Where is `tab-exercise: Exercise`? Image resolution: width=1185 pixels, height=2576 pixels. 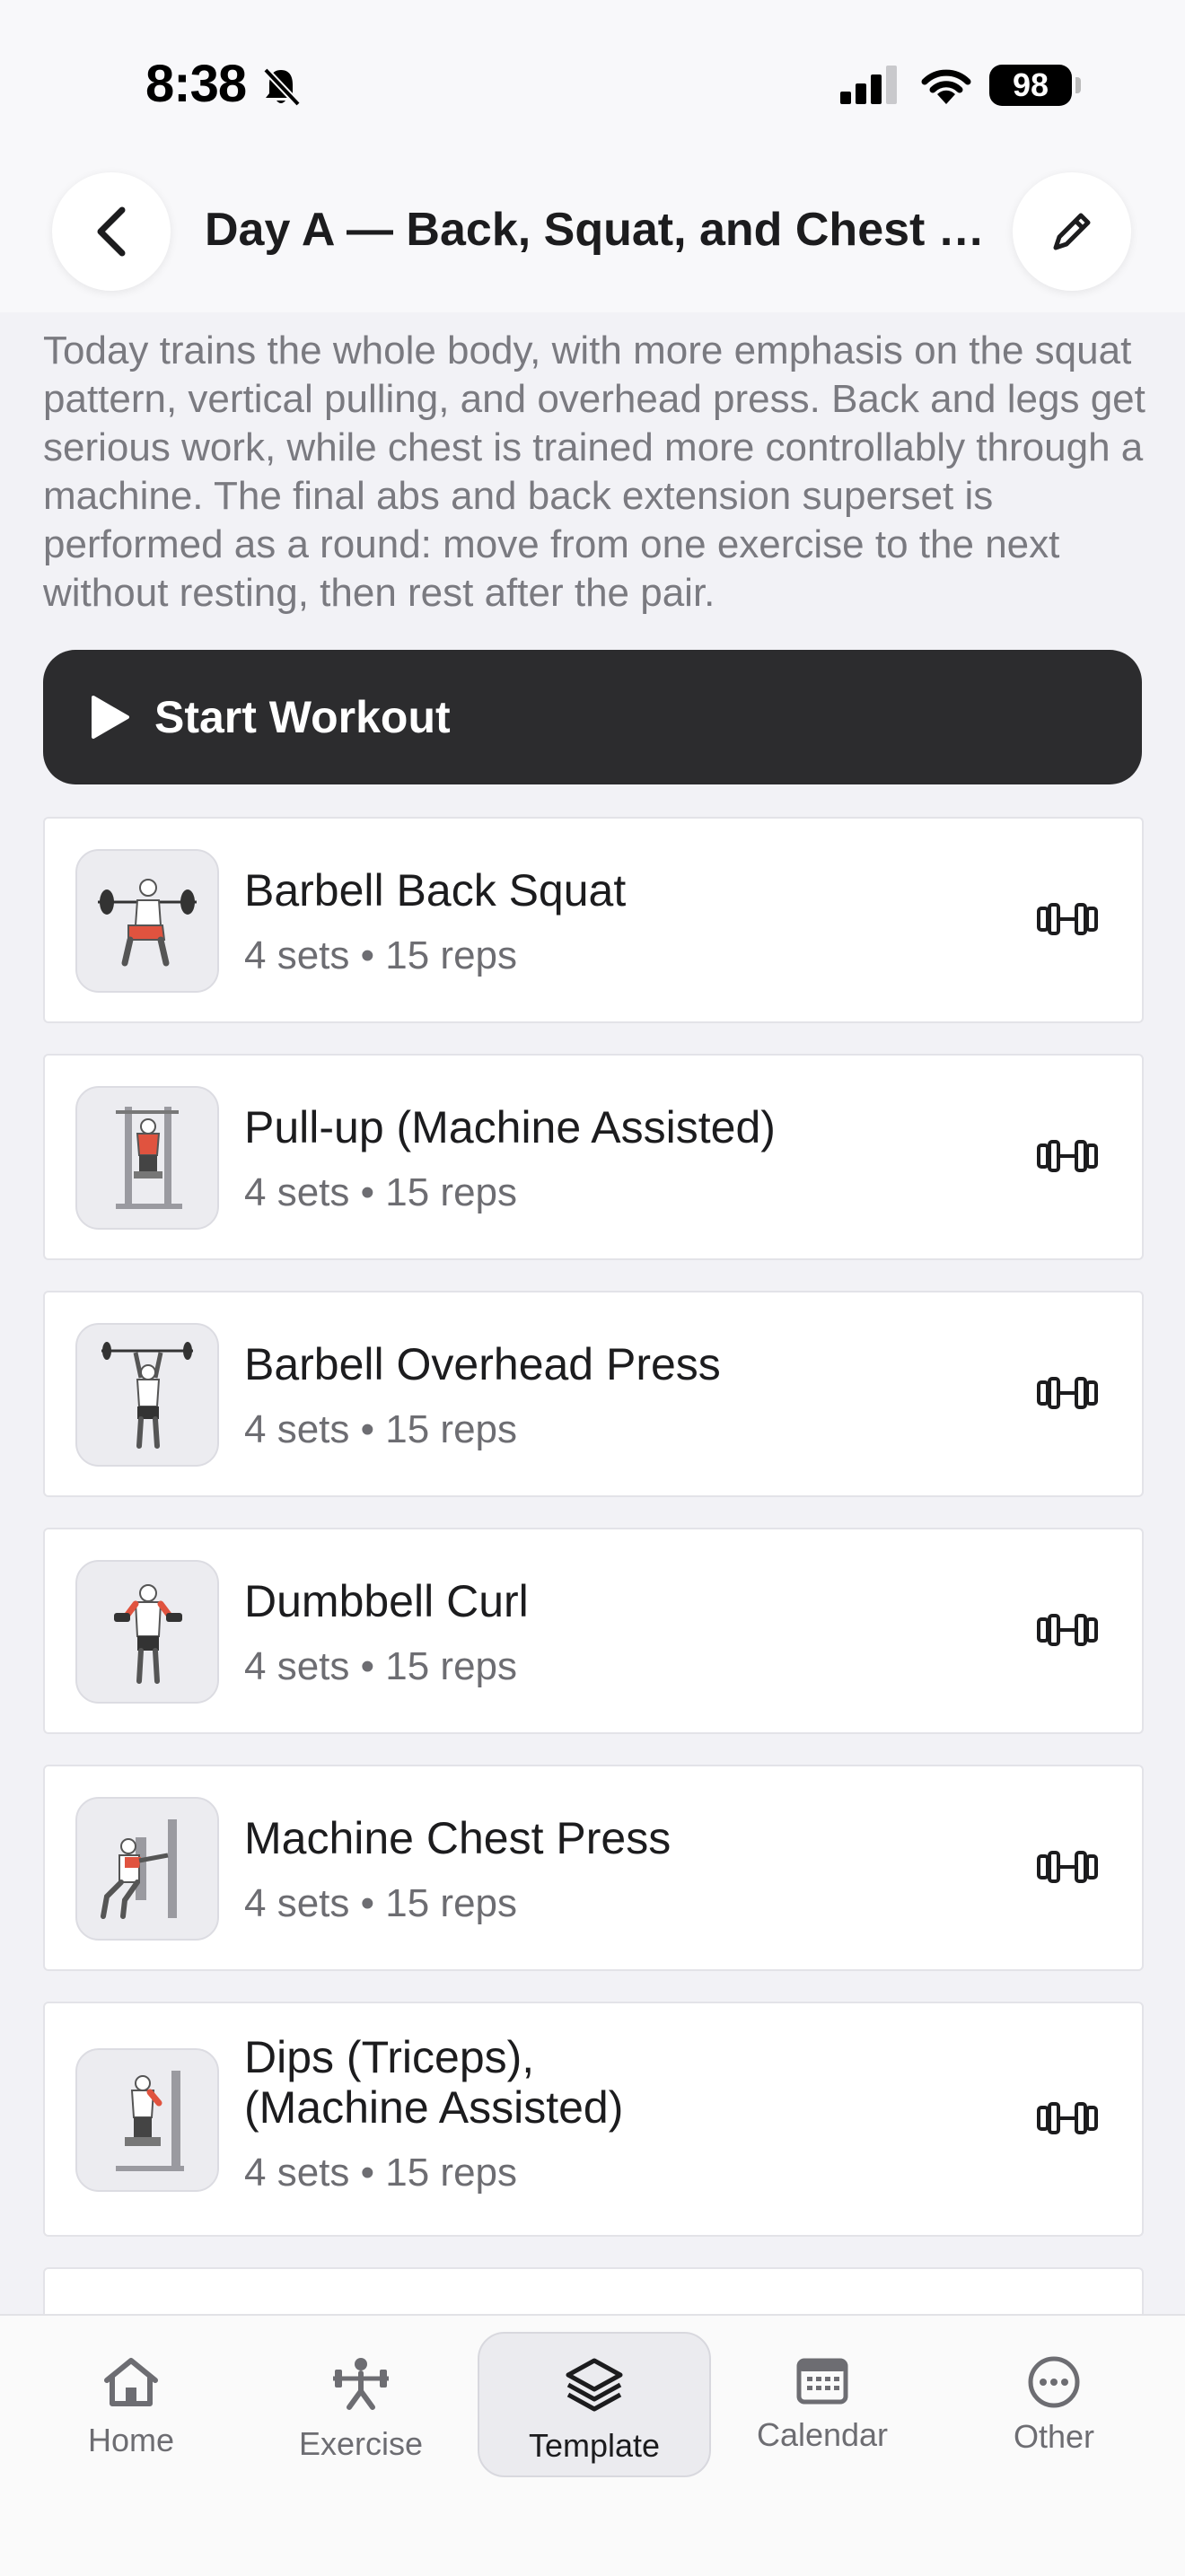 tab-exercise: Exercise is located at coordinates (361, 2403).